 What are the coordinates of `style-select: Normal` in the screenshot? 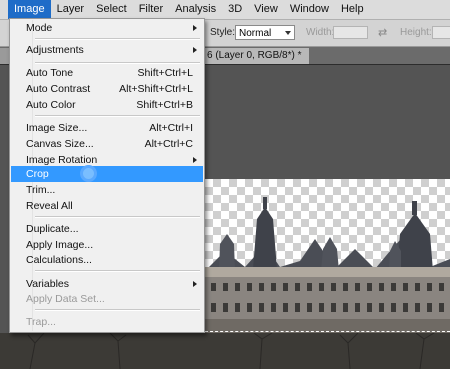 It's located at (265, 32).